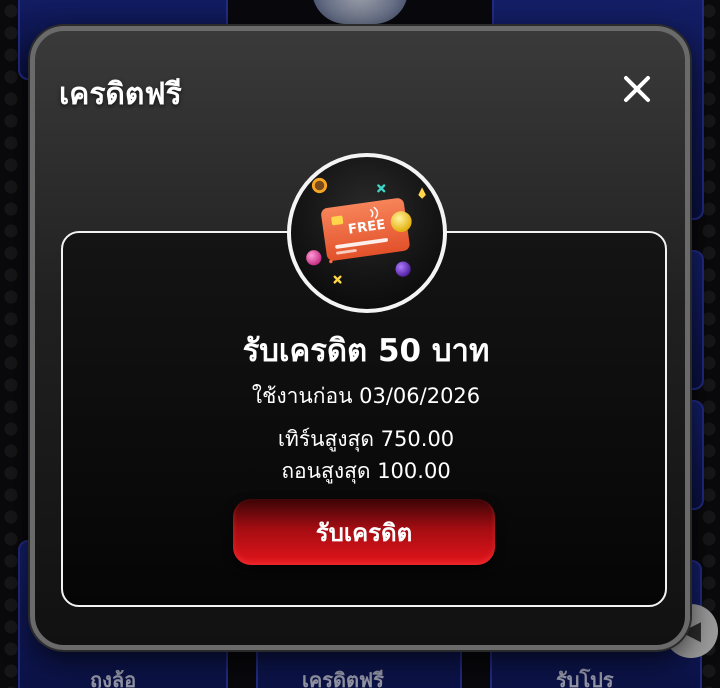 This screenshot has width=720, height=688. I want to click on close-icon, so click(637, 89).